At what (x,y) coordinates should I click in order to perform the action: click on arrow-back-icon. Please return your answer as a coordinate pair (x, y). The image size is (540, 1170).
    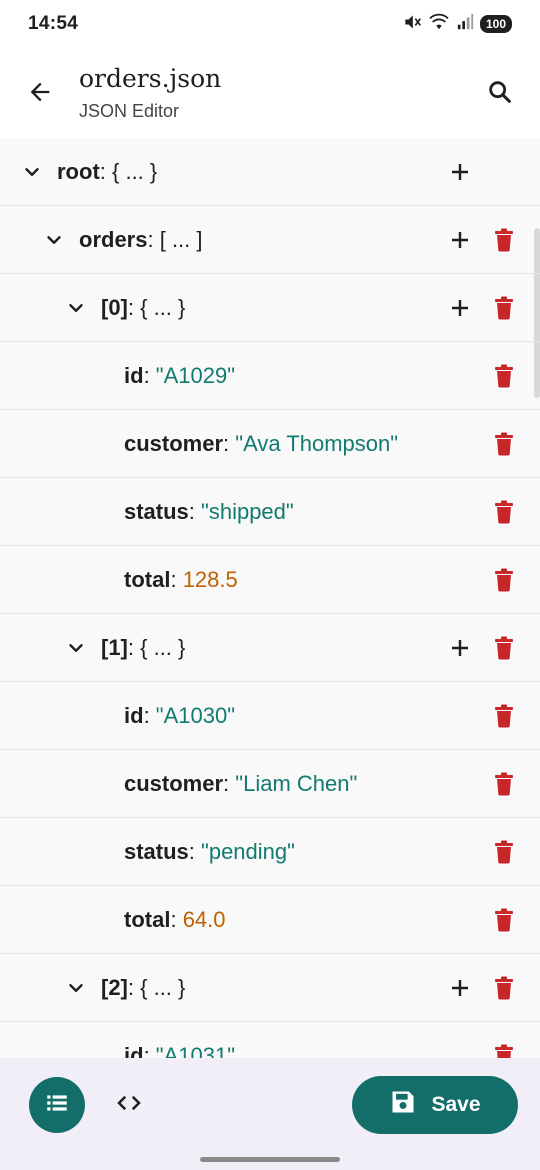
    Looking at the image, I should click on (40, 94).